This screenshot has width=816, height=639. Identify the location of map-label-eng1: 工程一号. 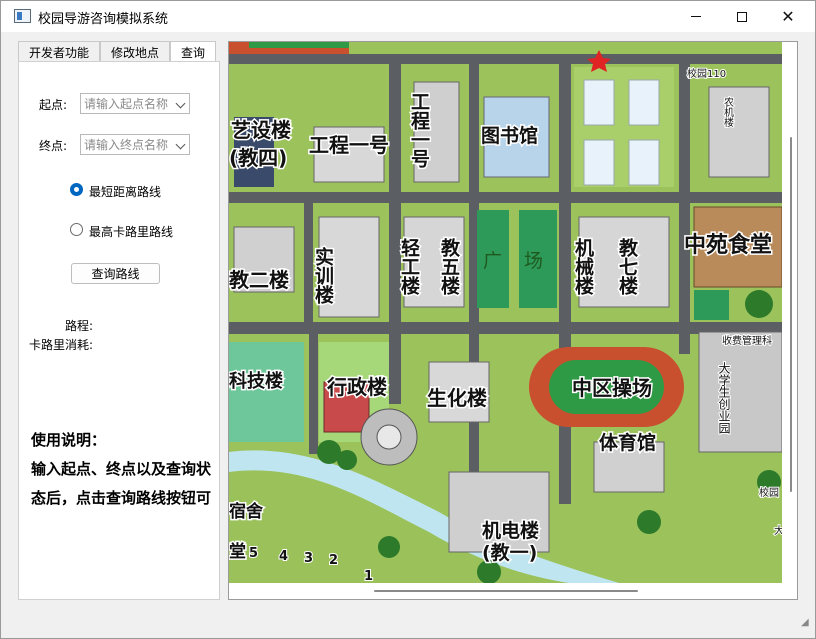
(349, 145).